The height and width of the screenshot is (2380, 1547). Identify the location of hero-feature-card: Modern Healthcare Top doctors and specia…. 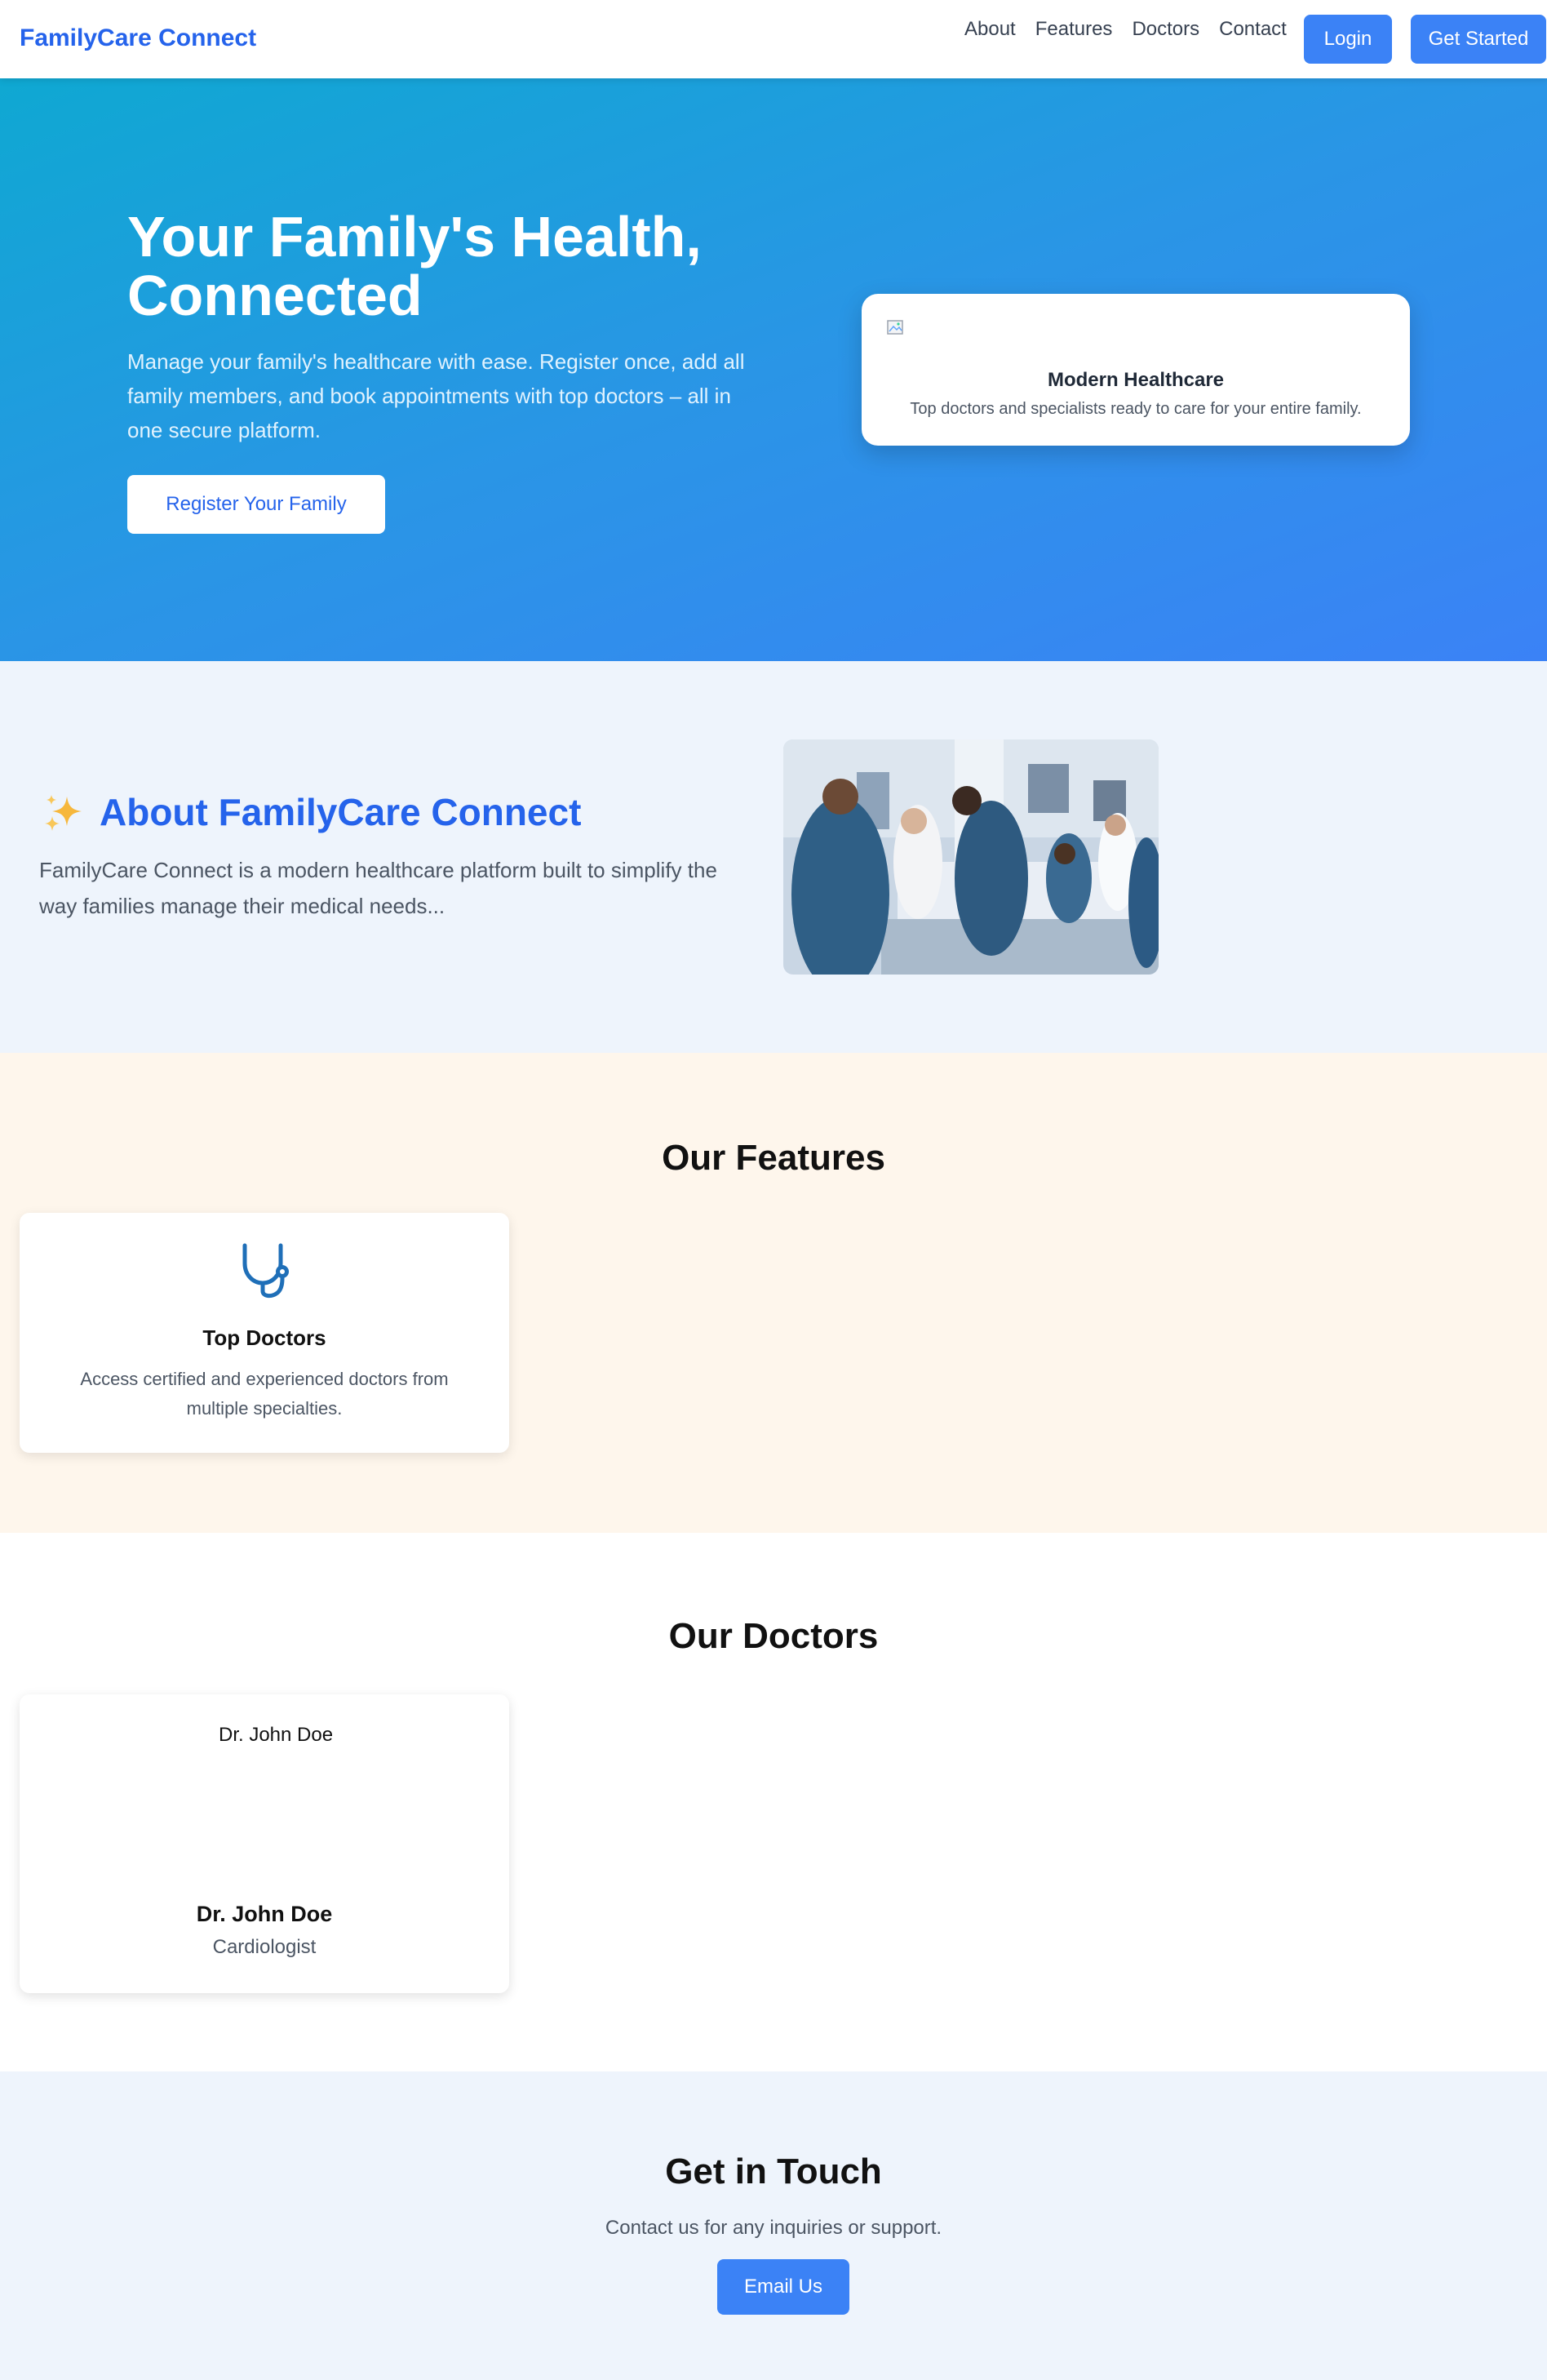
(1136, 370).